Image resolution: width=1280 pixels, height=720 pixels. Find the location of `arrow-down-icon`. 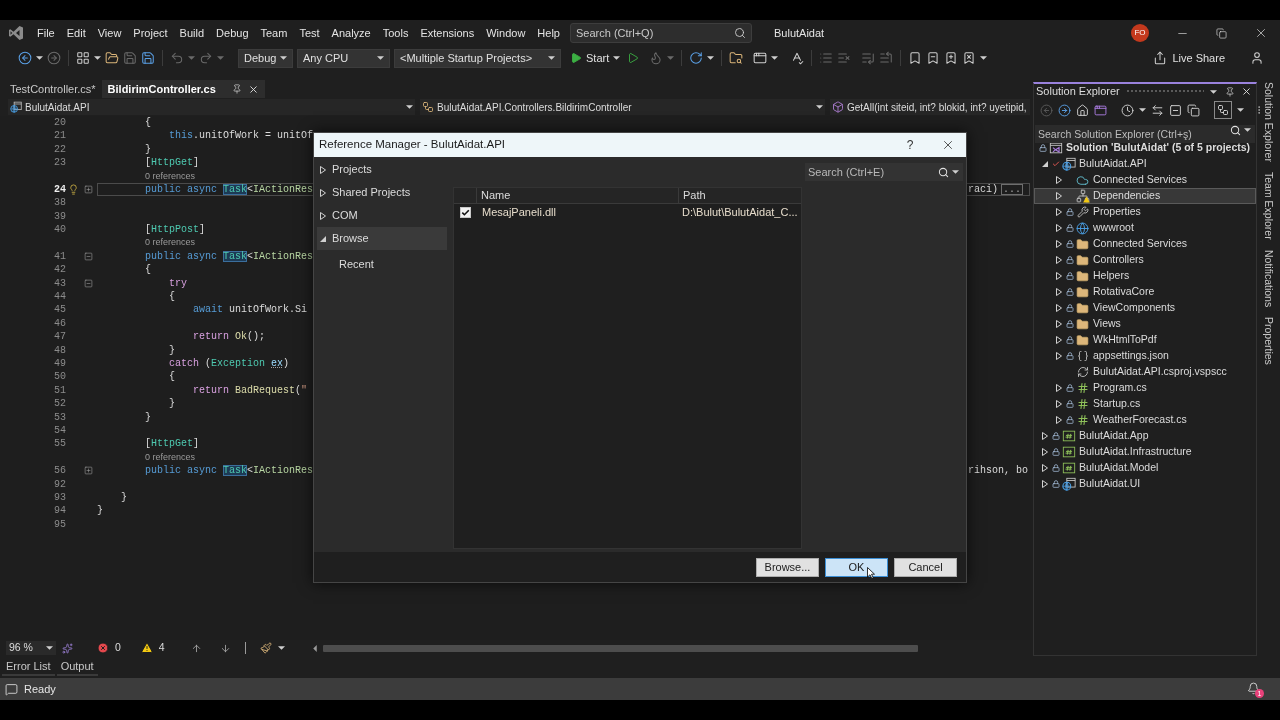

arrow-down-icon is located at coordinates (225, 648).